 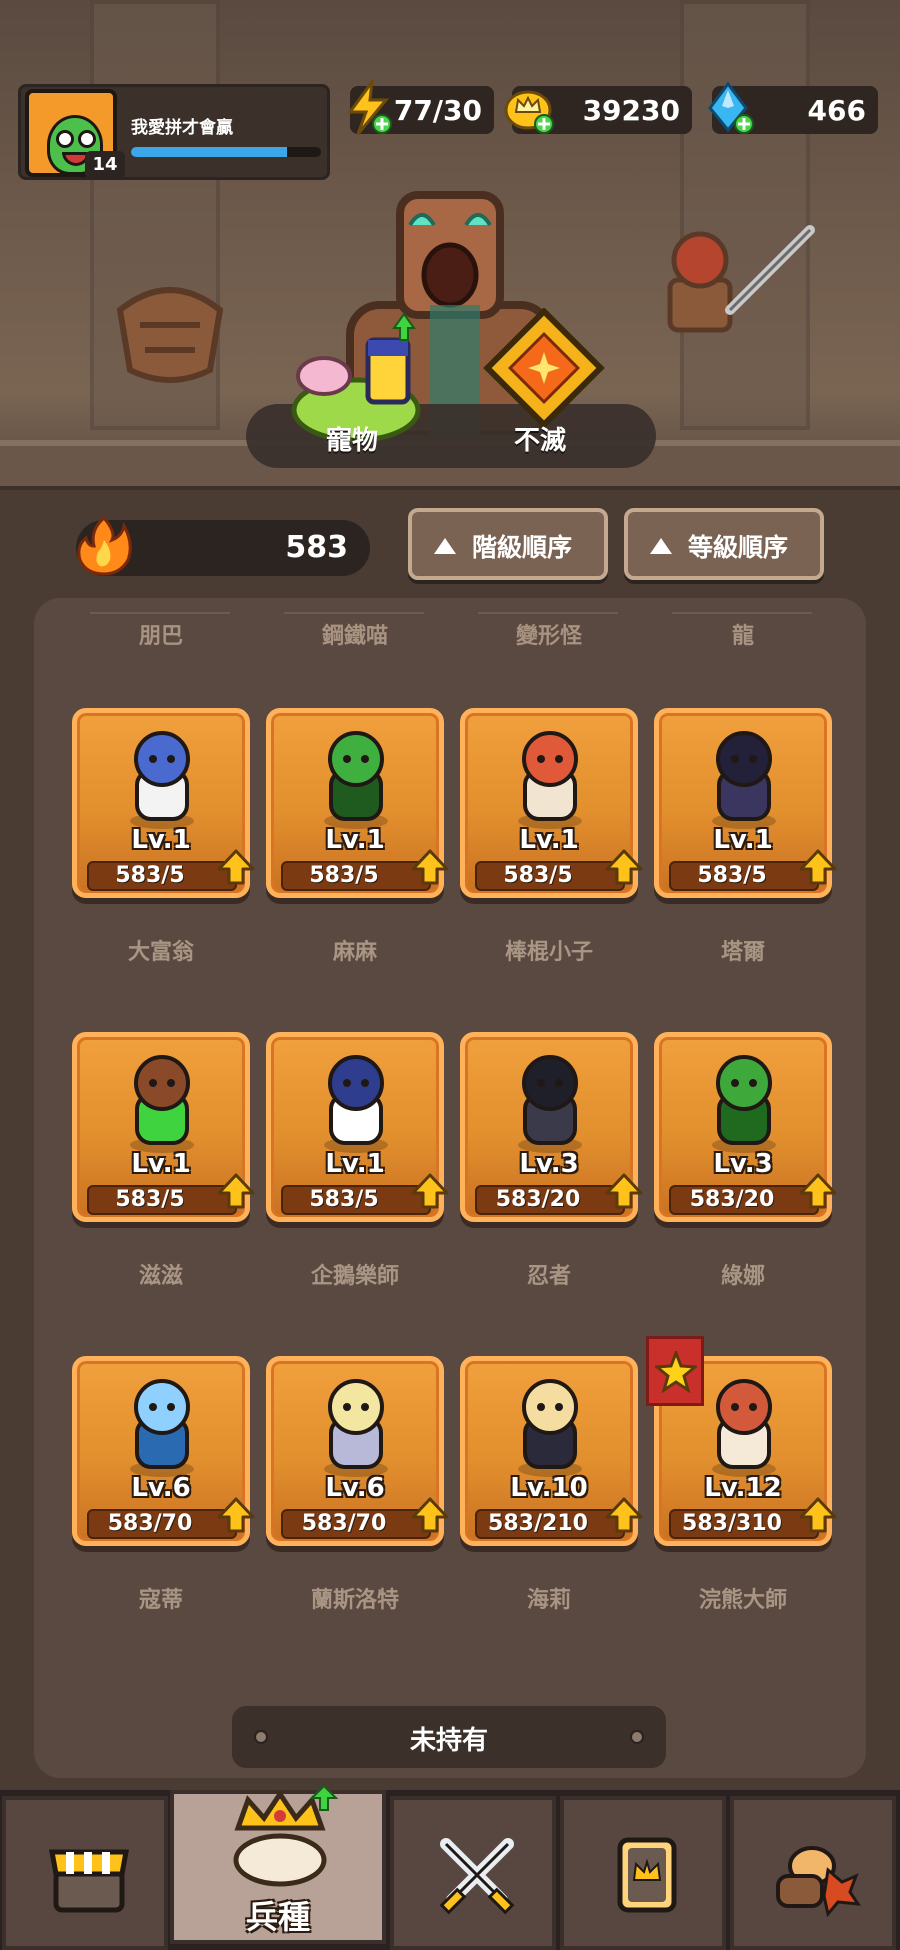 I want to click on favorite-flag, so click(x=675, y=1371).